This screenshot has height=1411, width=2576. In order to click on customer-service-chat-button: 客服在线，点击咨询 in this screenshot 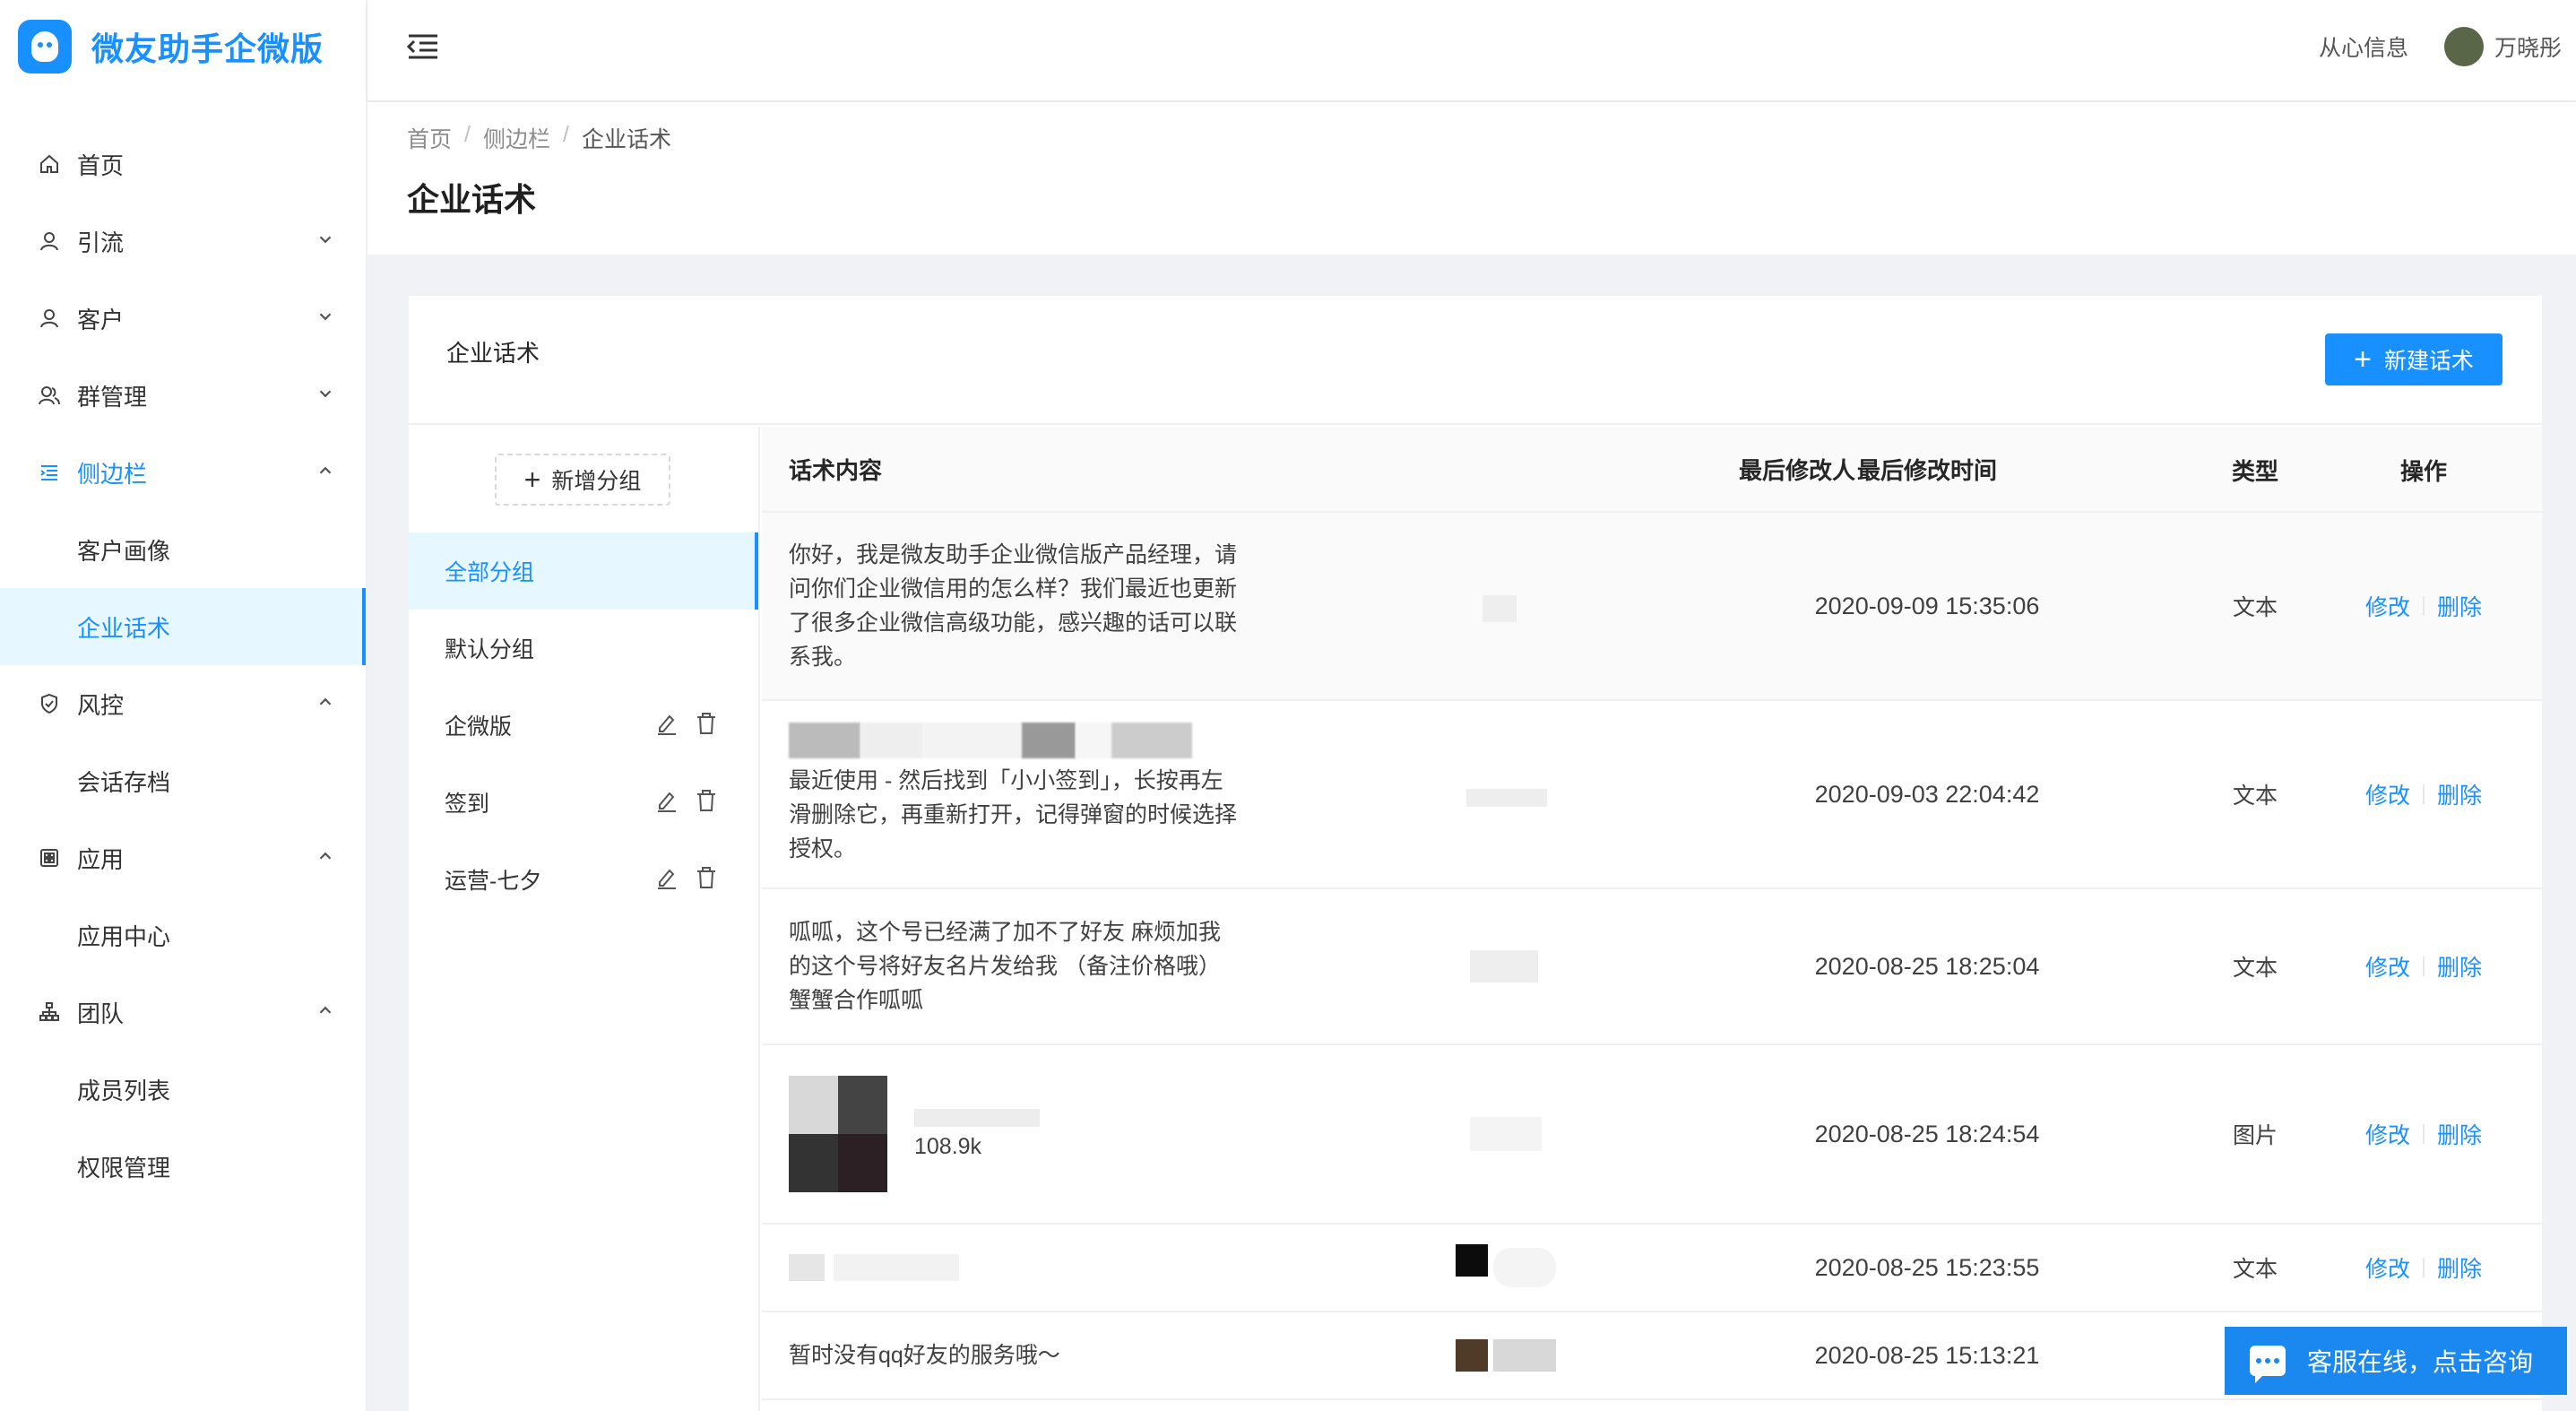, I will do `click(2396, 1361)`.